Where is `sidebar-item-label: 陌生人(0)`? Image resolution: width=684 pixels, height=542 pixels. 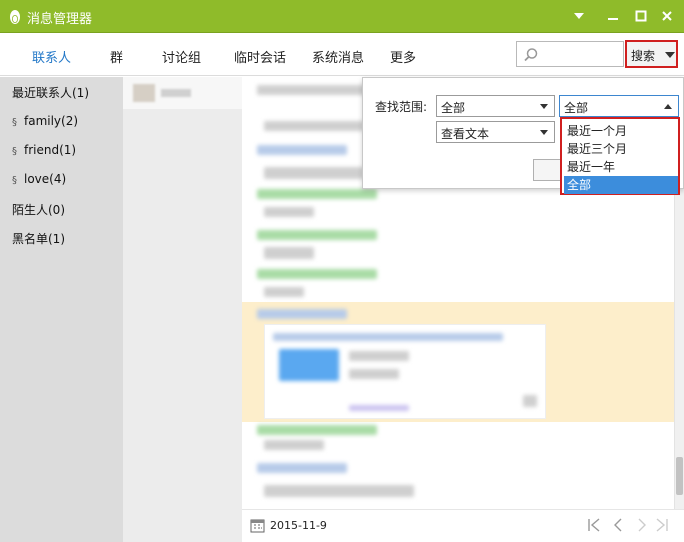
sidebar-item-label: 陌生人(0) is located at coordinates (38, 210).